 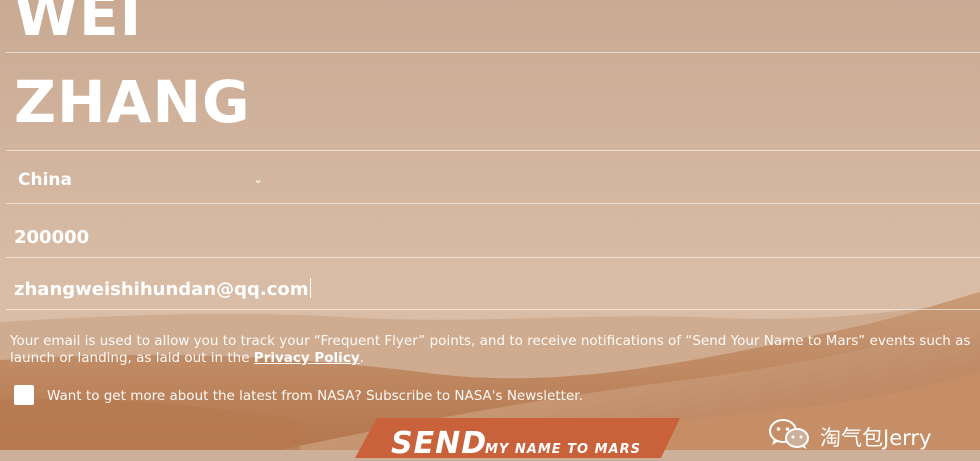 What do you see at coordinates (78, 24) in the screenshot?
I see `first-name-value: WEI` at bounding box center [78, 24].